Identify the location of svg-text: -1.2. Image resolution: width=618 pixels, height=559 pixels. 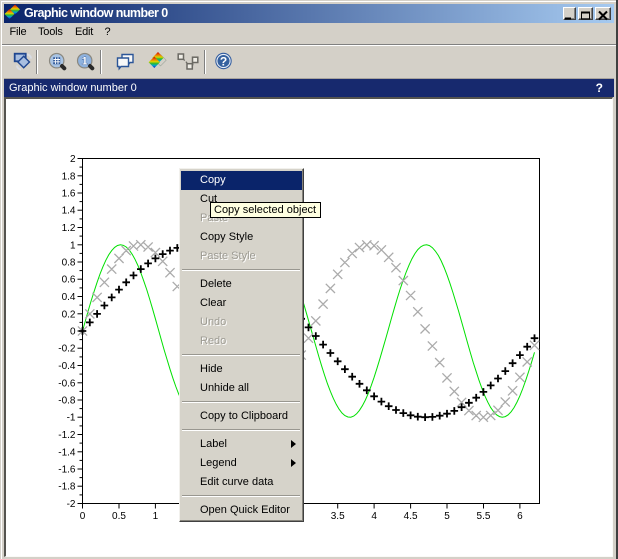
(67, 435).